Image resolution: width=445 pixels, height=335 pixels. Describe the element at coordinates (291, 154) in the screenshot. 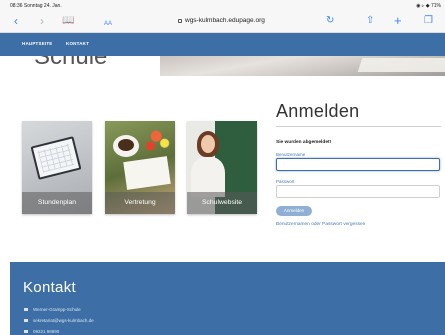

I see `username-label: Benutzername` at that location.